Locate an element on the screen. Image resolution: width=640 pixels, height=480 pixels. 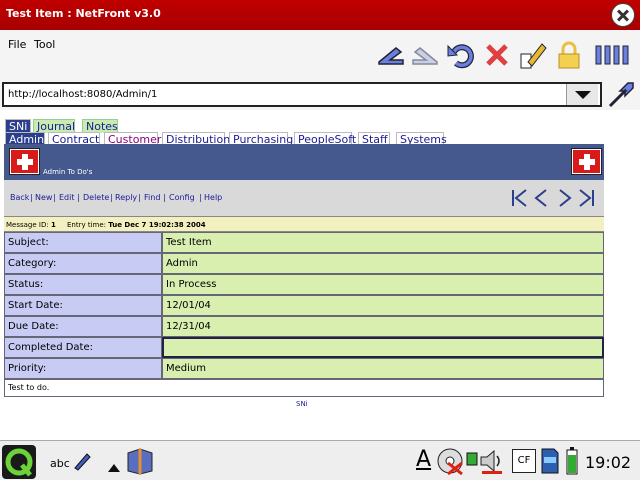
window-title: Test Item : NetFront v3.0 is located at coordinates (83, 13).